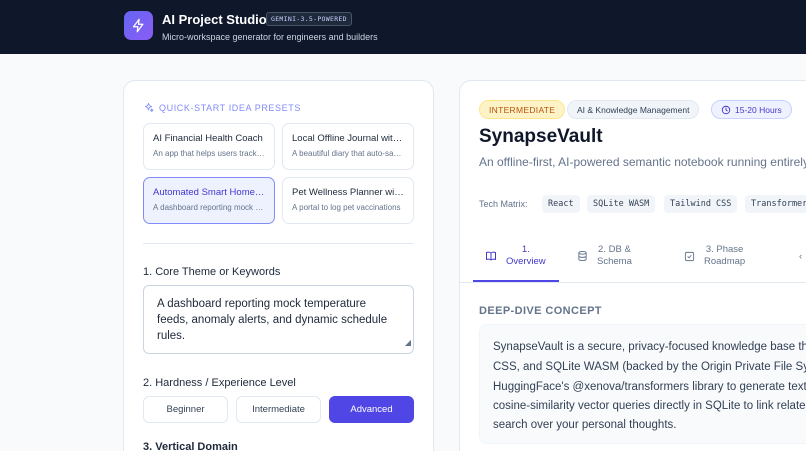 The height and width of the screenshot is (451, 806). I want to click on preset-desc: A portal to log pet vaccinations, so click(346, 207).